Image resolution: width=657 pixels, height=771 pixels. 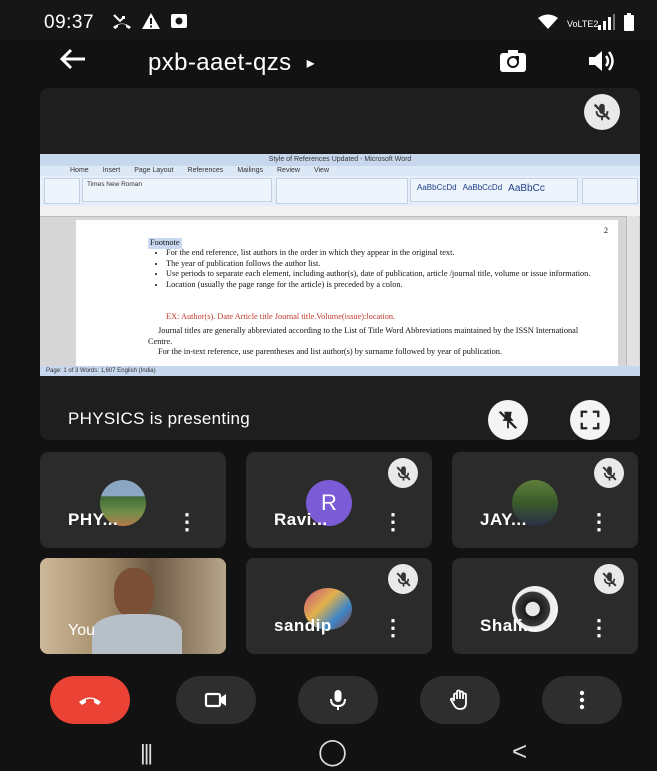 I want to click on meeting-code-button: pxb-aaet-qzs ▸, so click(x=231, y=63).